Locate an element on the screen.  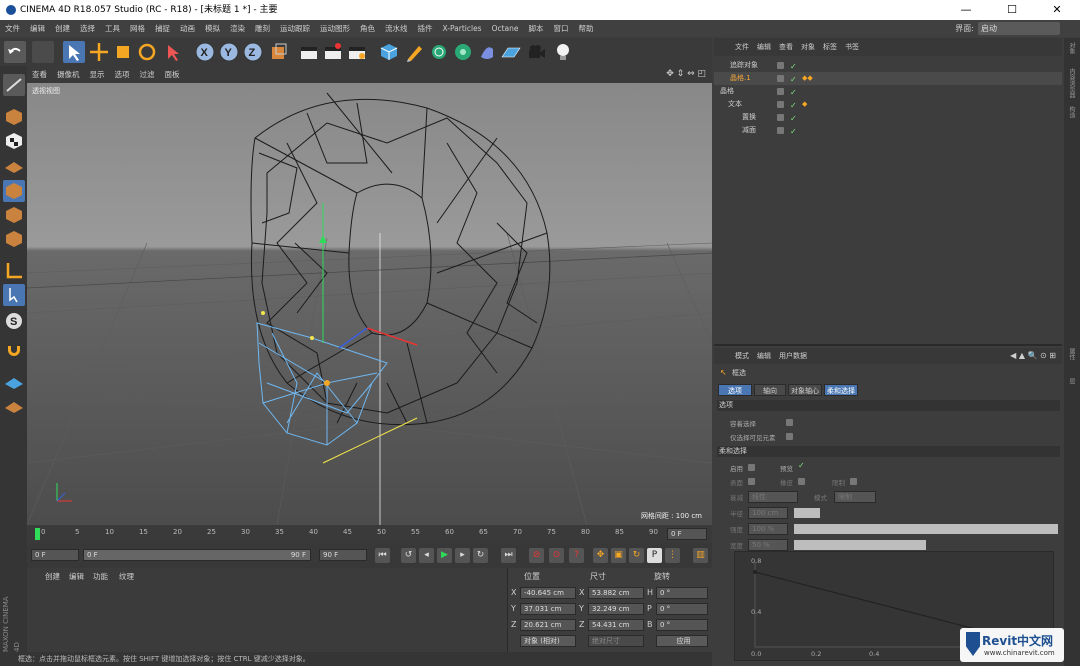
obj-menu-bookmarks: 书签 is located at coordinates (852, 47).